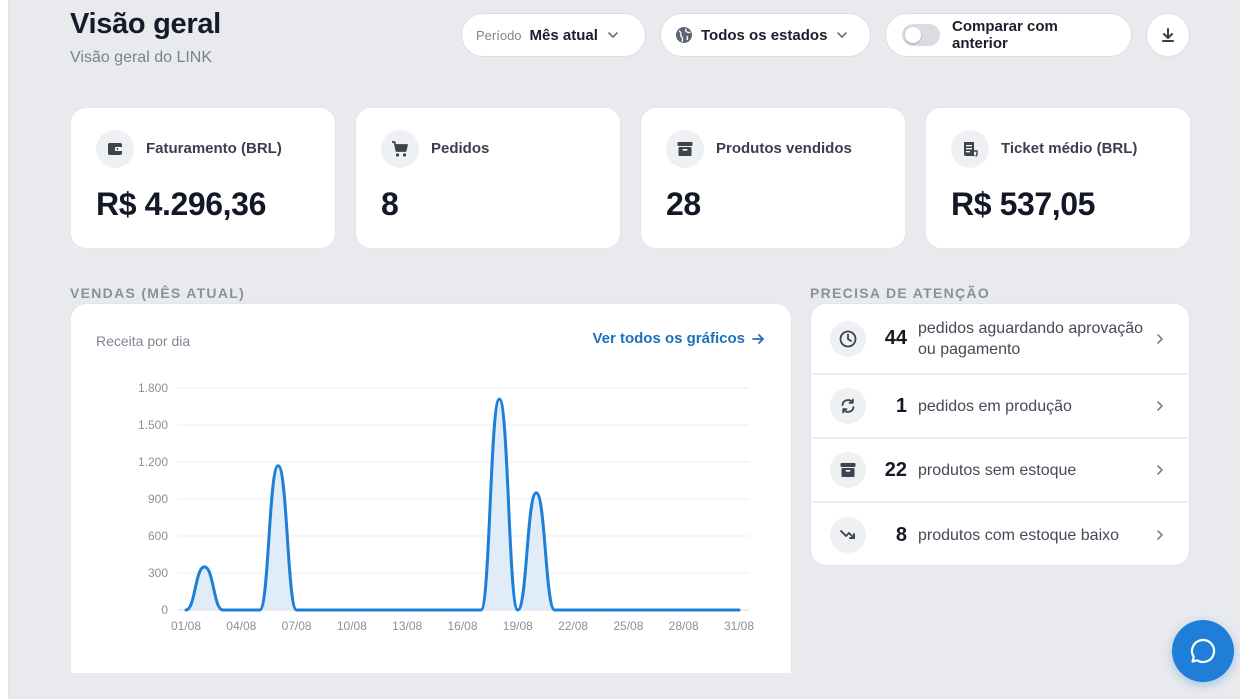  Describe the element at coordinates (683, 204) in the screenshot. I see `kpi-value: 28` at that location.